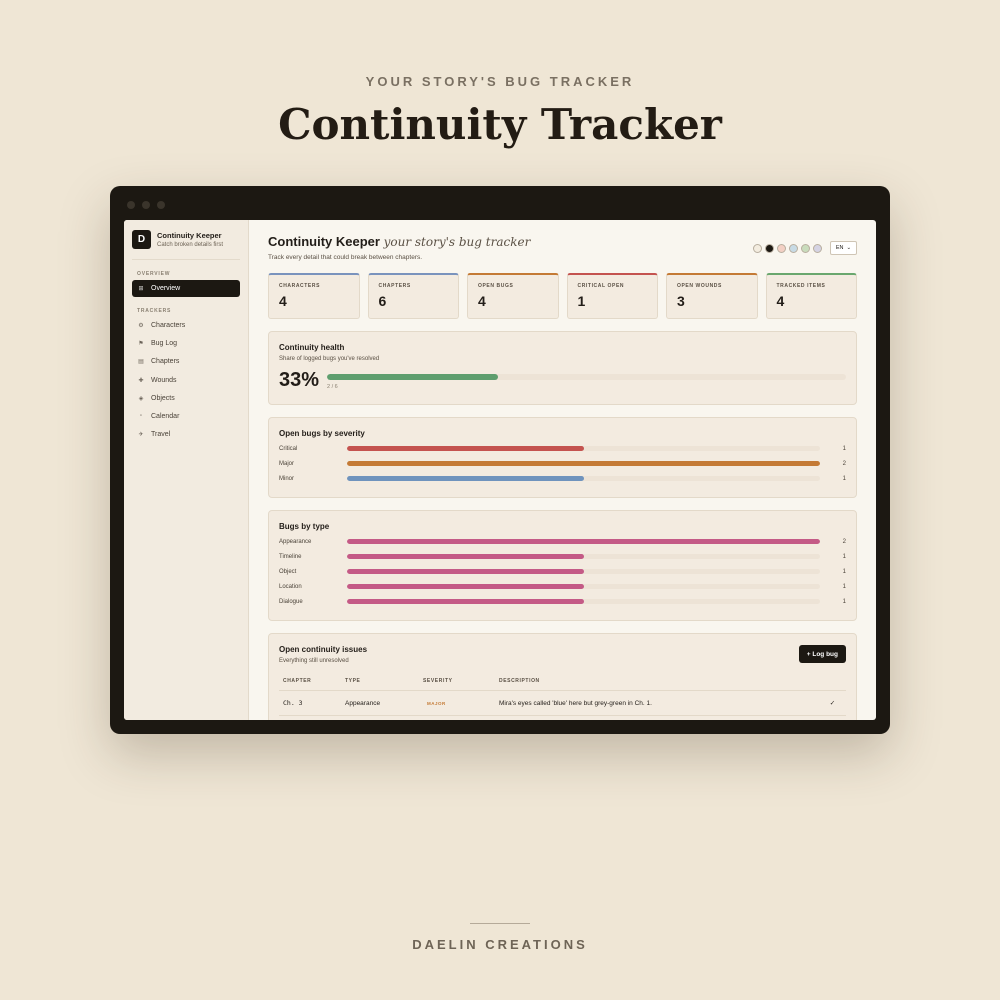 The image size is (1000, 1000). I want to click on sidebar-item-label: Wounds, so click(164, 380).